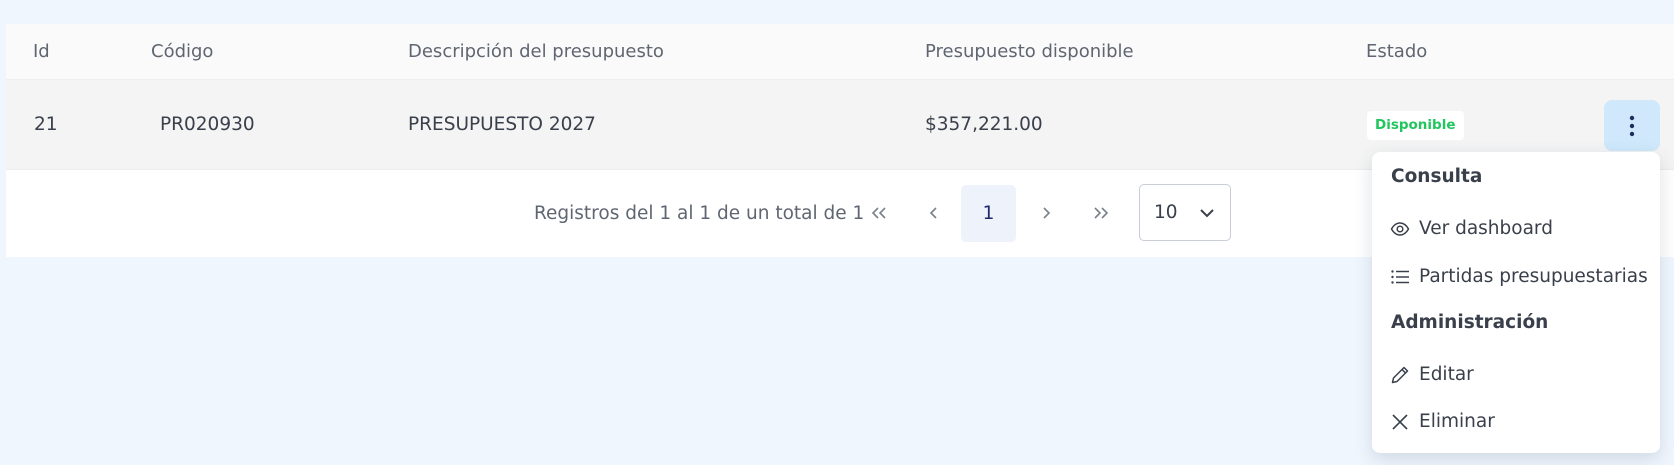  I want to click on row-actions-button, so click(1632, 125).